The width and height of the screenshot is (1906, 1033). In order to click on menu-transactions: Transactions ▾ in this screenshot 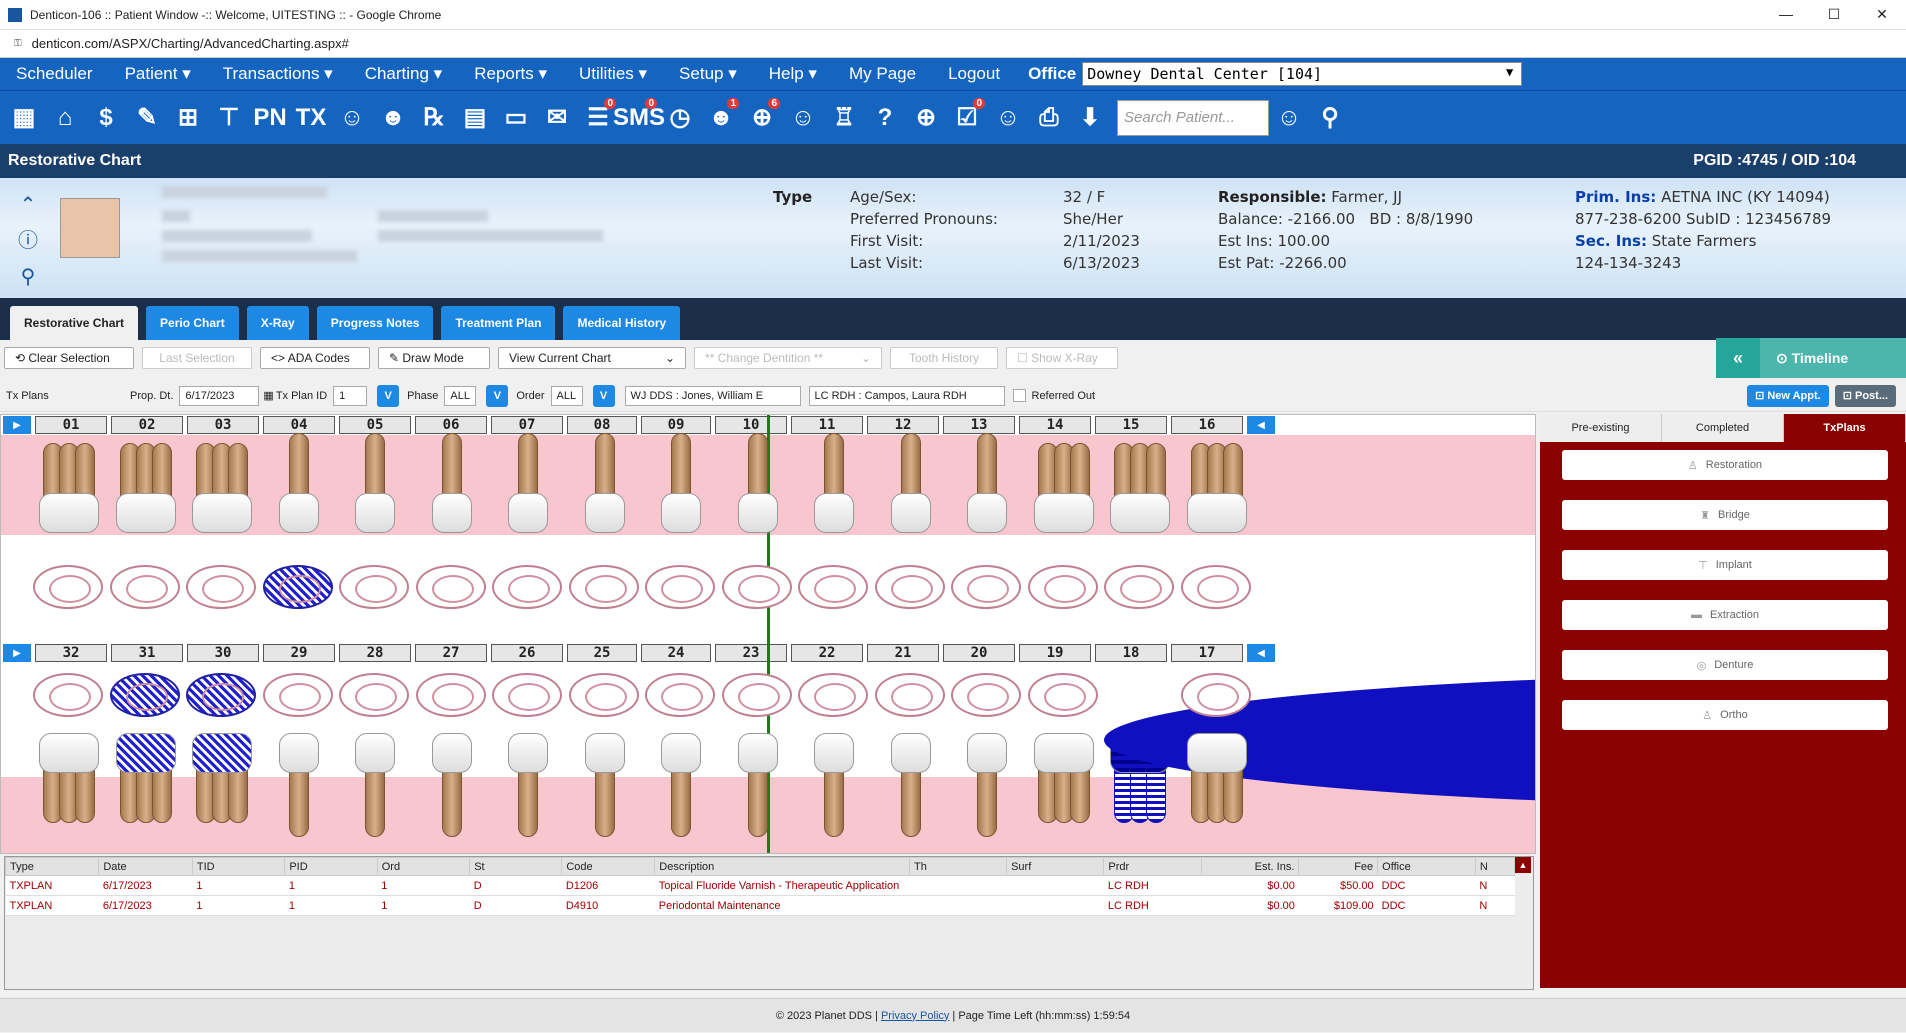, I will do `click(278, 74)`.